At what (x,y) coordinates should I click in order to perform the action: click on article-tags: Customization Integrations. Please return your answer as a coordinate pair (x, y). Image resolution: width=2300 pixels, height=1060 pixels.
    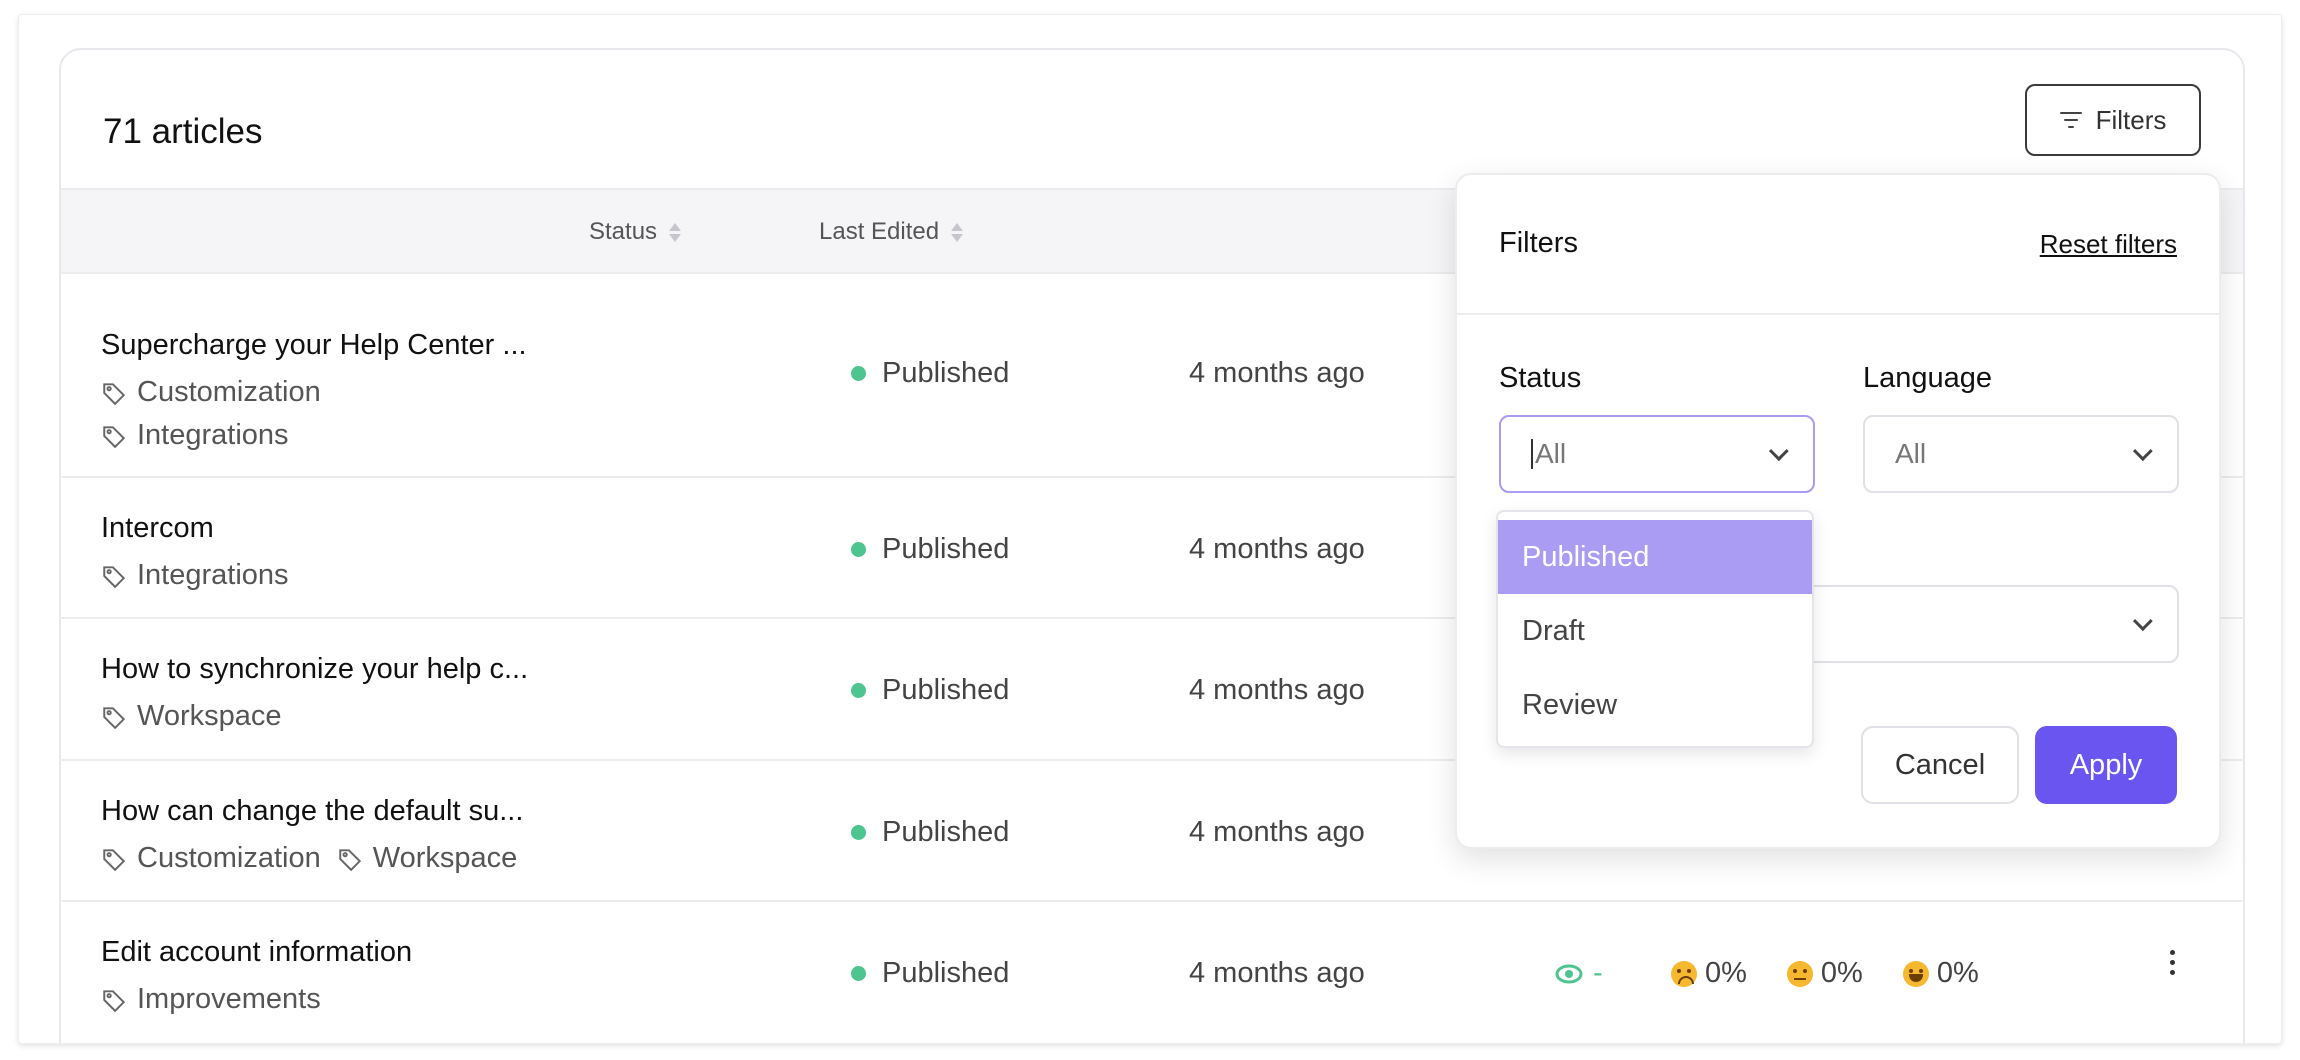
    Looking at the image, I should click on (211, 414).